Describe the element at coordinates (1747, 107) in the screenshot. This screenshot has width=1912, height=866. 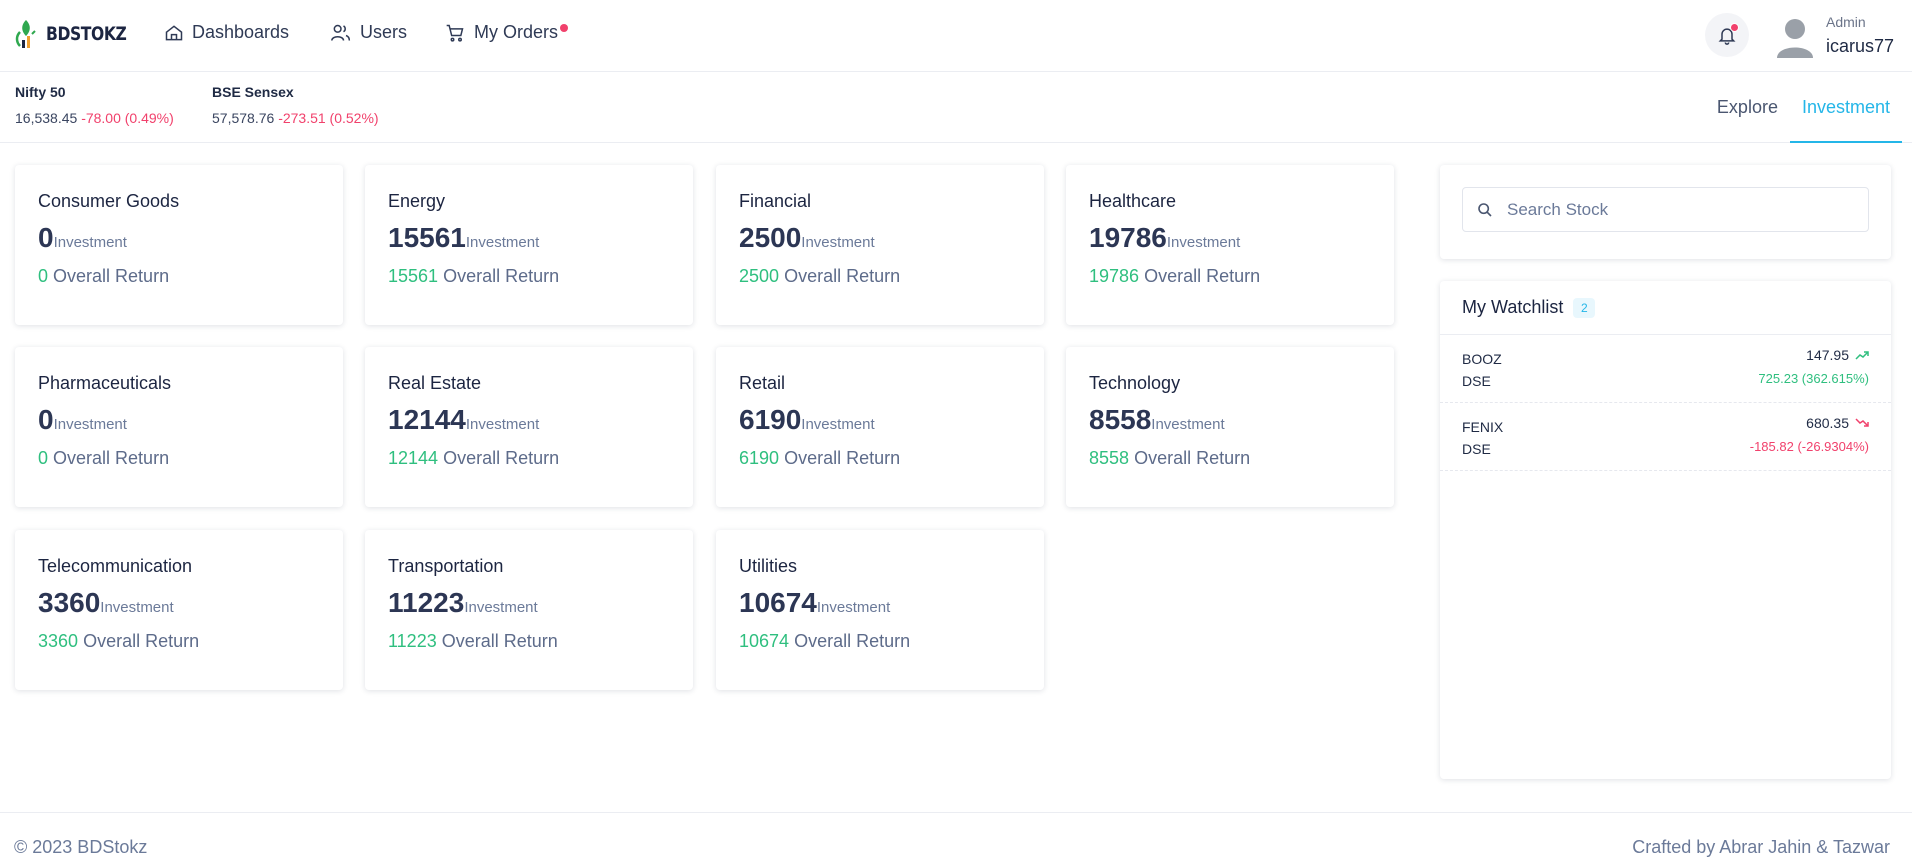
I see `tab-explore: Explore` at that location.